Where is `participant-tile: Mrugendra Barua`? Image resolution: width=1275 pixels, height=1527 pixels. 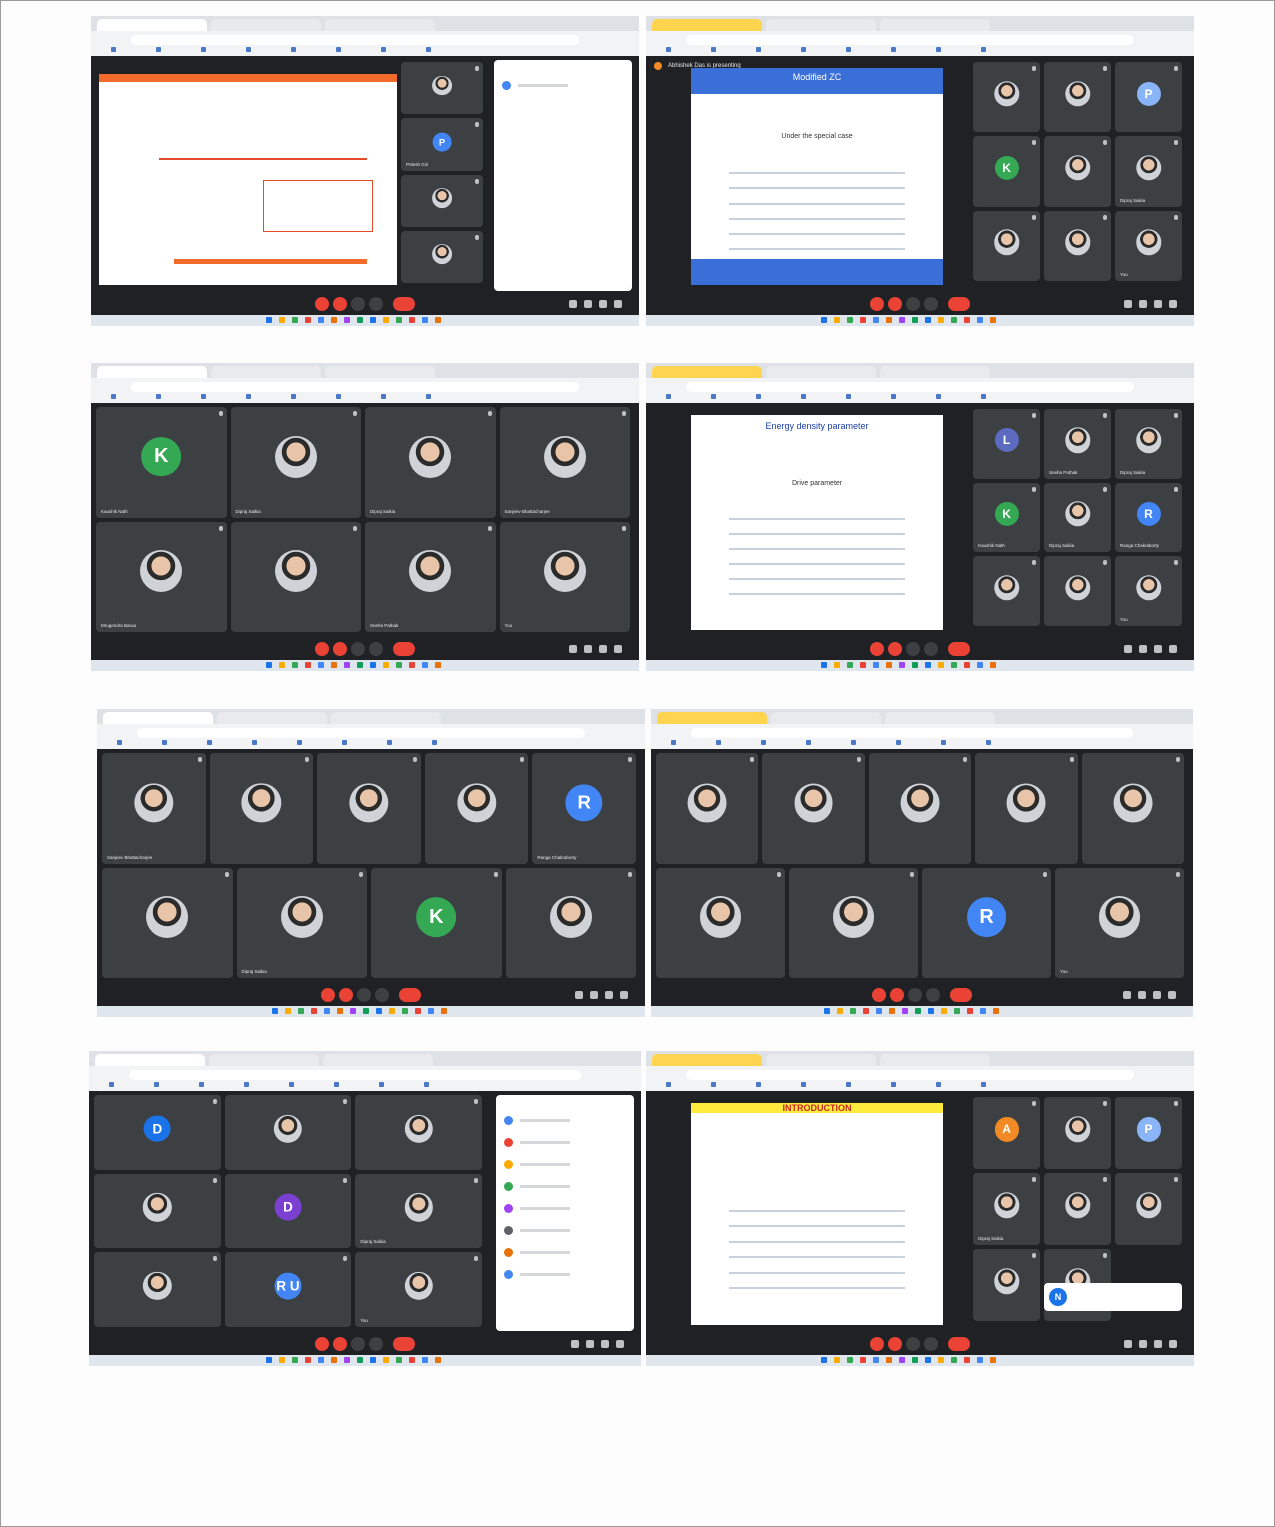
participant-tile: Mrugendra Barua is located at coordinates (161, 576).